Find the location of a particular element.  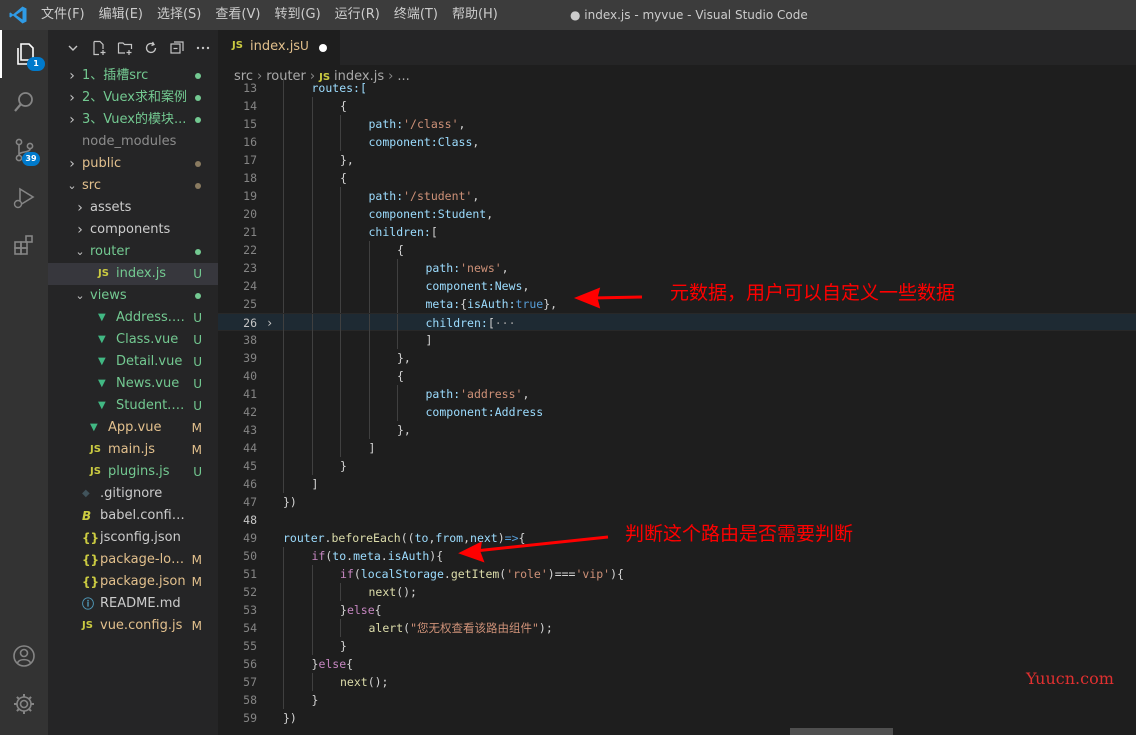

horizontal-scrollbar is located at coordinates (841, 731).